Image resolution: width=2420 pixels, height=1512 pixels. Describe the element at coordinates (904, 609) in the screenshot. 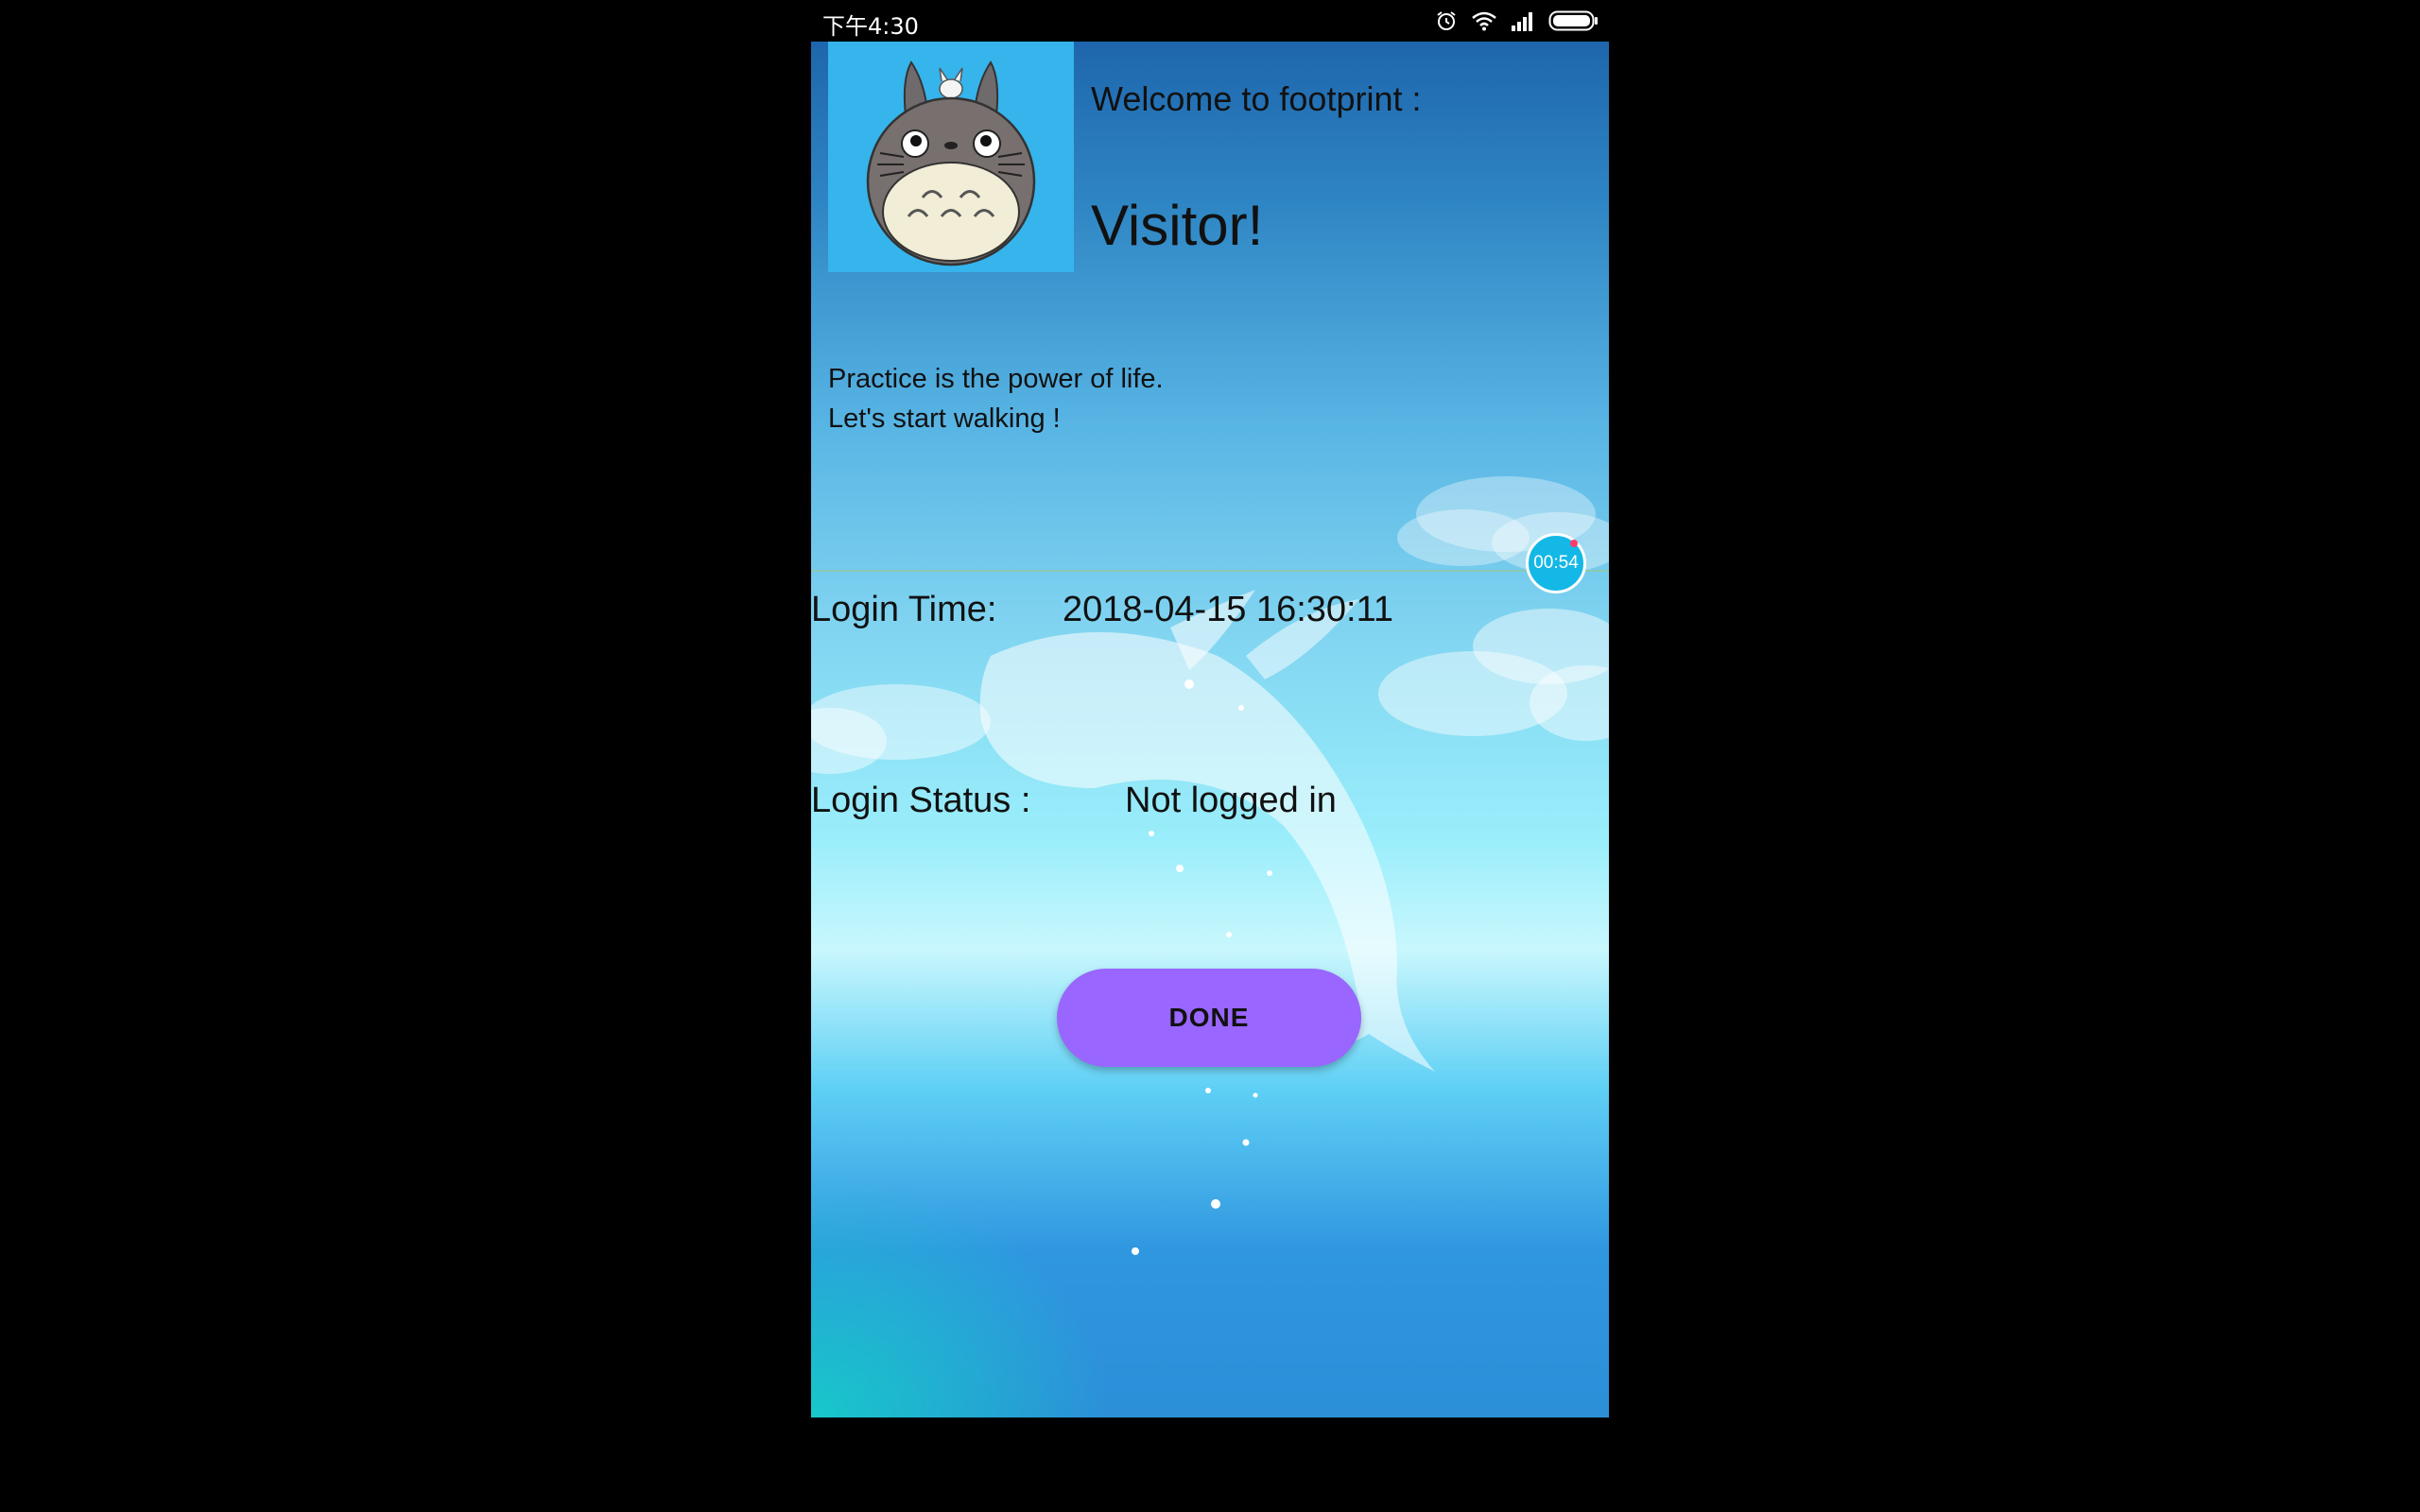

I see `login-time-label: Login Time:` at that location.